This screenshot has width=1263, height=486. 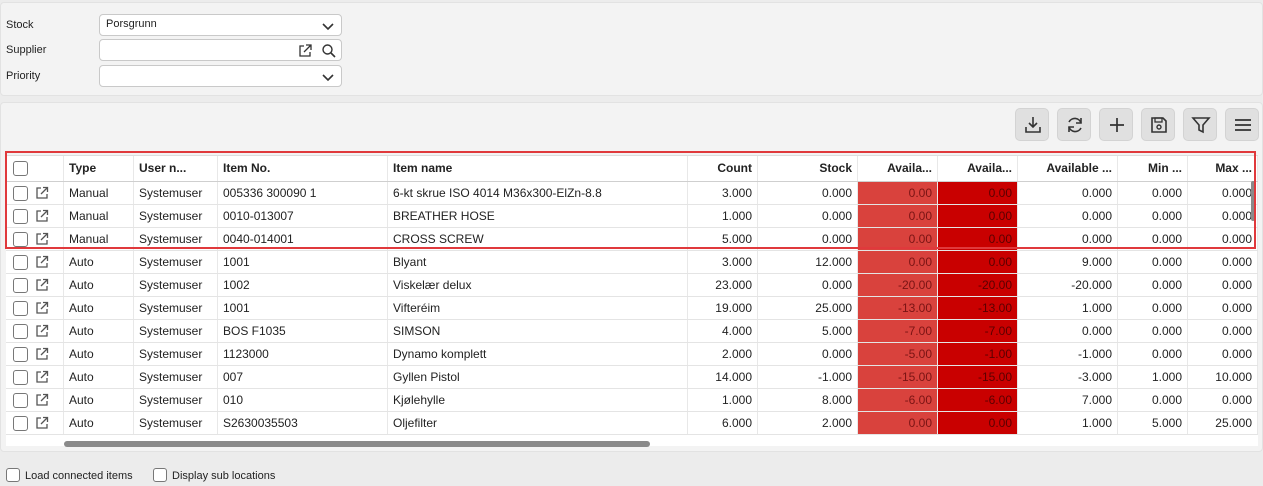 What do you see at coordinates (898, 308) in the screenshot?
I see `cell-avail1: -13.00` at bounding box center [898, 308].